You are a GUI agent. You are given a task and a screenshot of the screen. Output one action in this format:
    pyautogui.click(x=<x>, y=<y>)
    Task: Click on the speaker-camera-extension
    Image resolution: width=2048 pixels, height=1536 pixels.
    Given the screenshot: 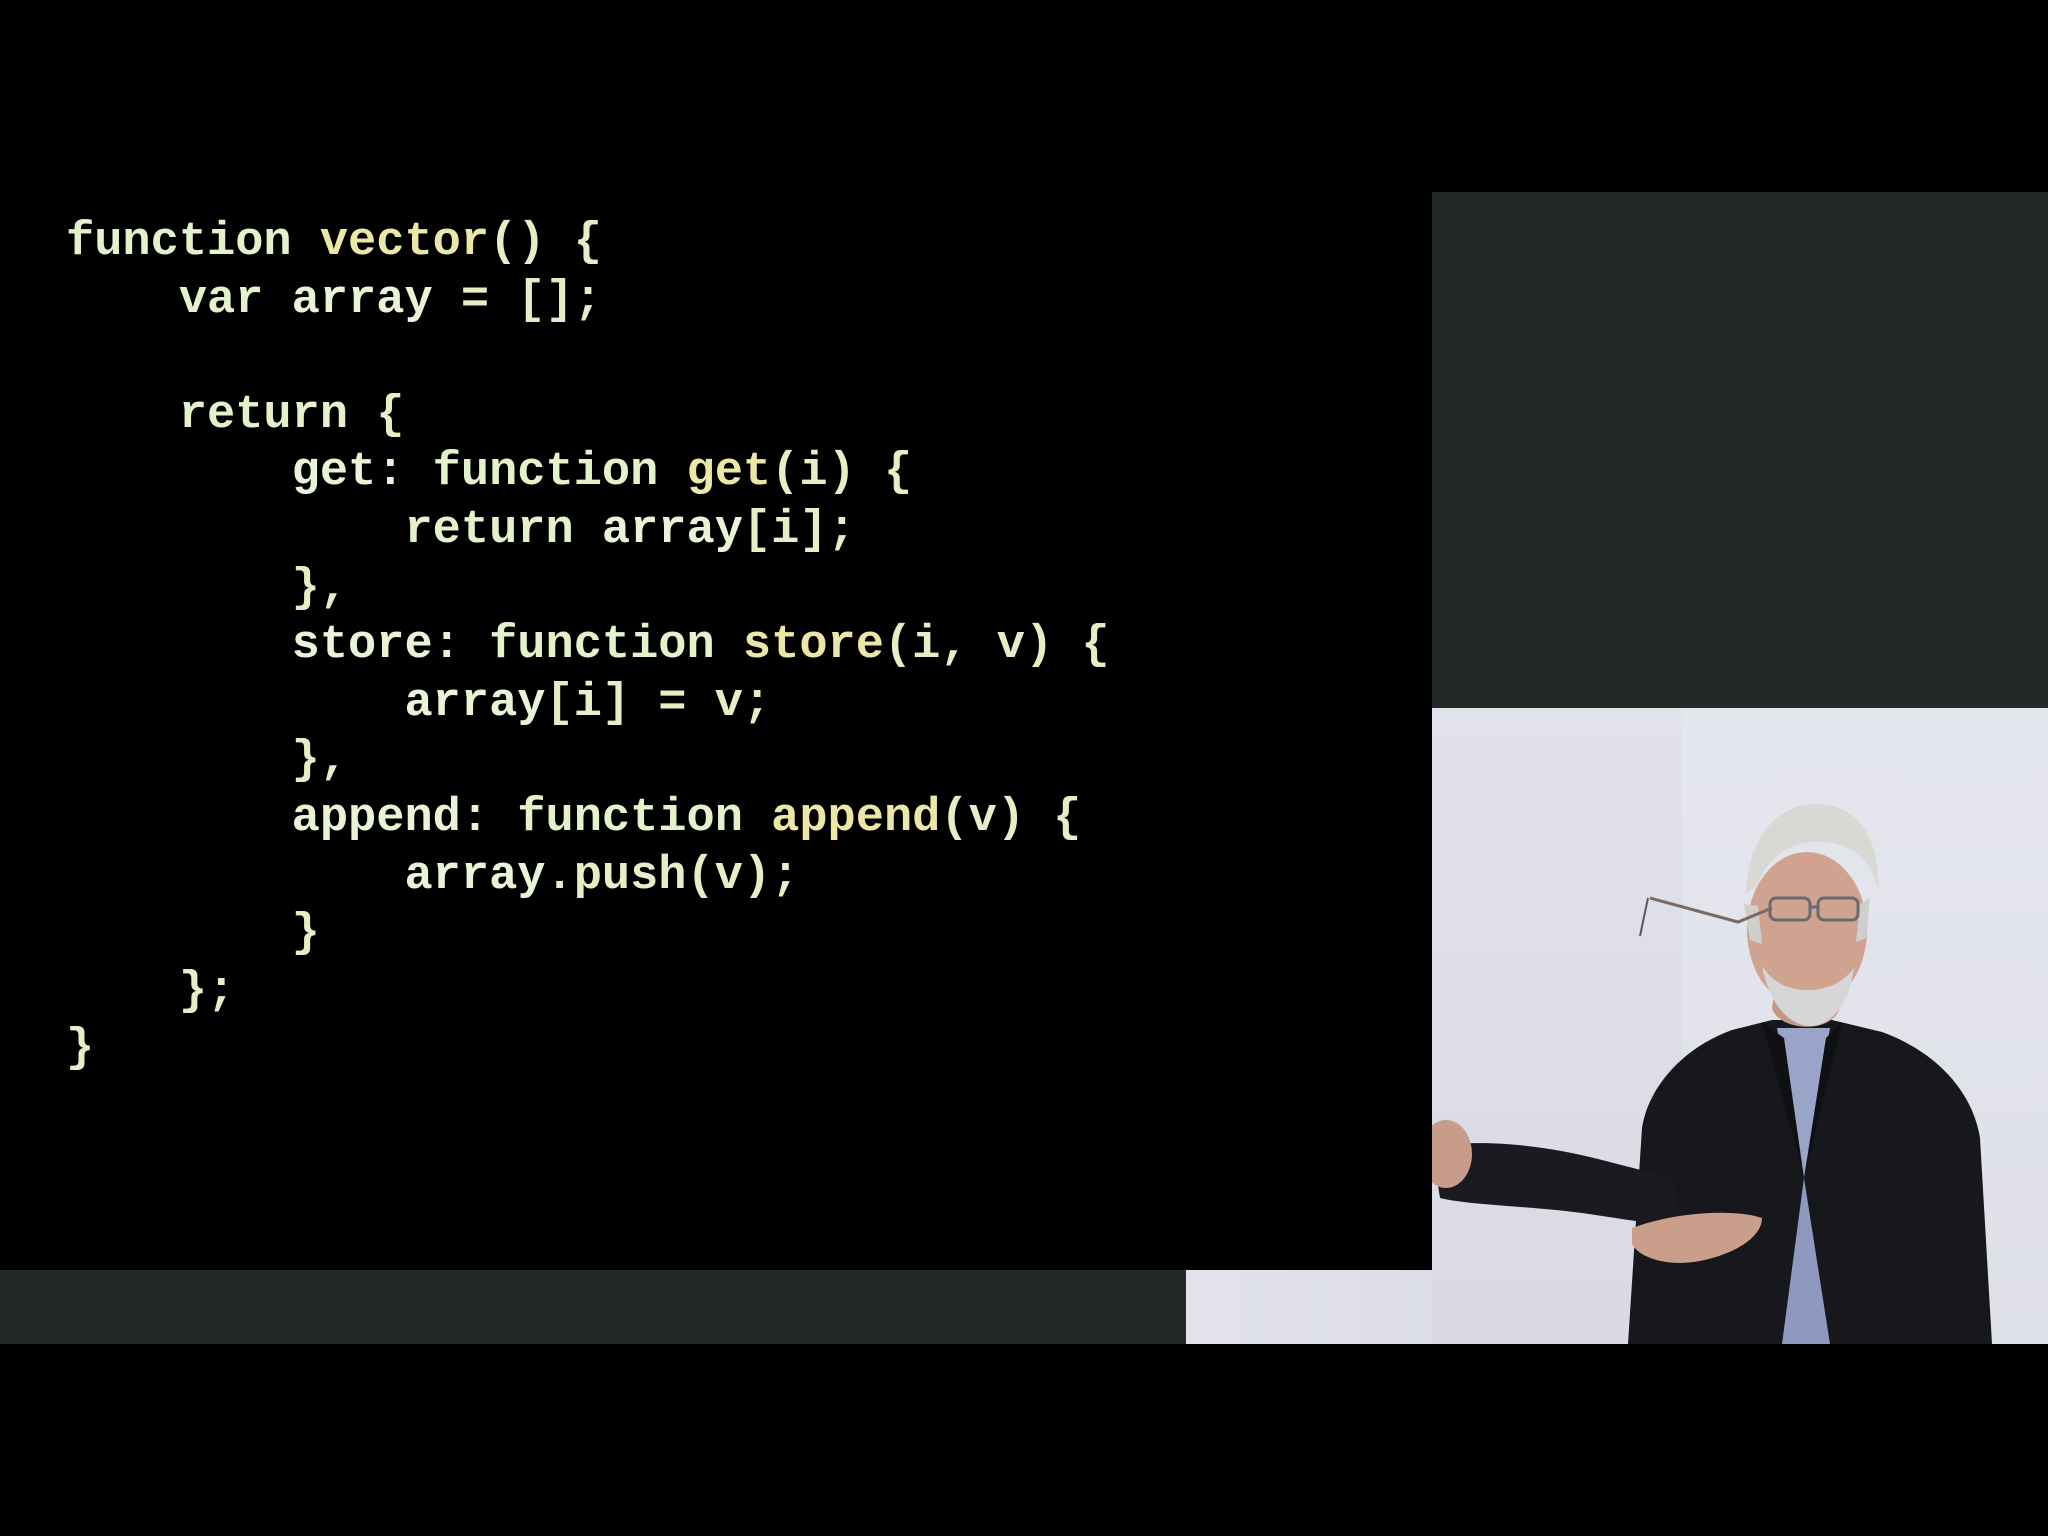 What is the action you would take?
    pyautogui.click(x=1309, y=1307)
    